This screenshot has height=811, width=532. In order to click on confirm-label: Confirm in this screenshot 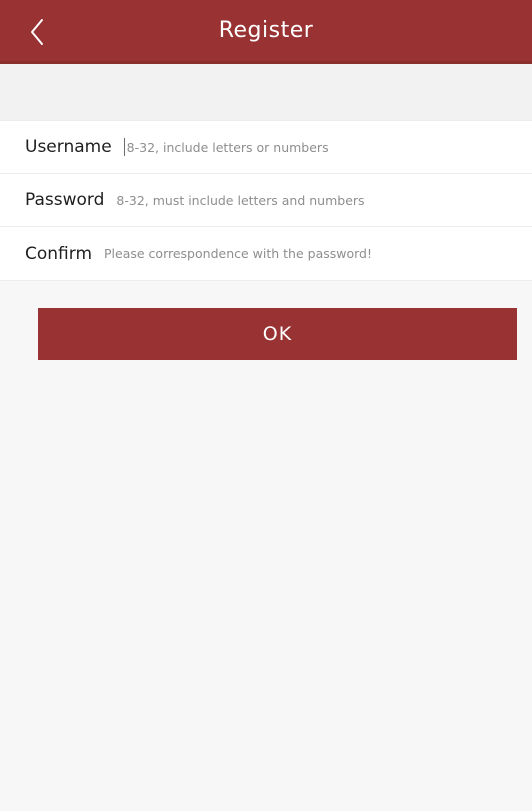, I will do `click(59, 253)`.